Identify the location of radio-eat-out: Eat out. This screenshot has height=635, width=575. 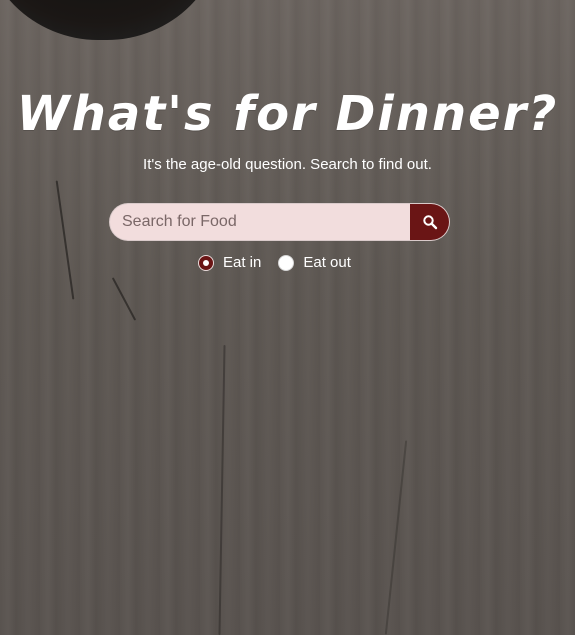
(314, 262).